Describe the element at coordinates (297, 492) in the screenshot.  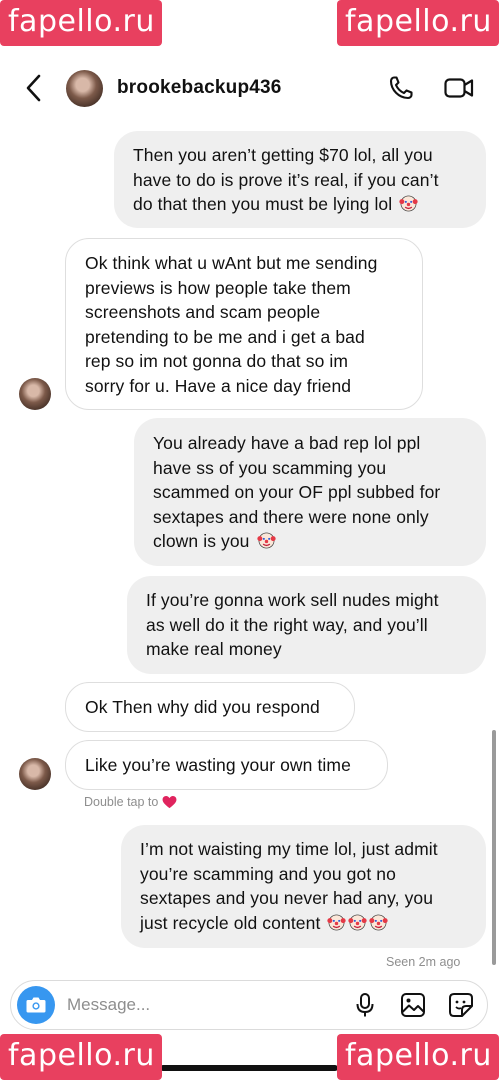
I see `message-text: scammed on your OF ppl subbed for` at that location.